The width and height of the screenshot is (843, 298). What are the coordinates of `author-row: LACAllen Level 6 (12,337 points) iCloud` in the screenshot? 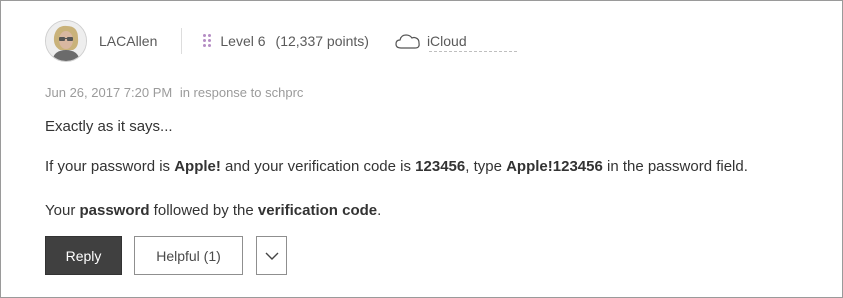 It's located at (281, 41).